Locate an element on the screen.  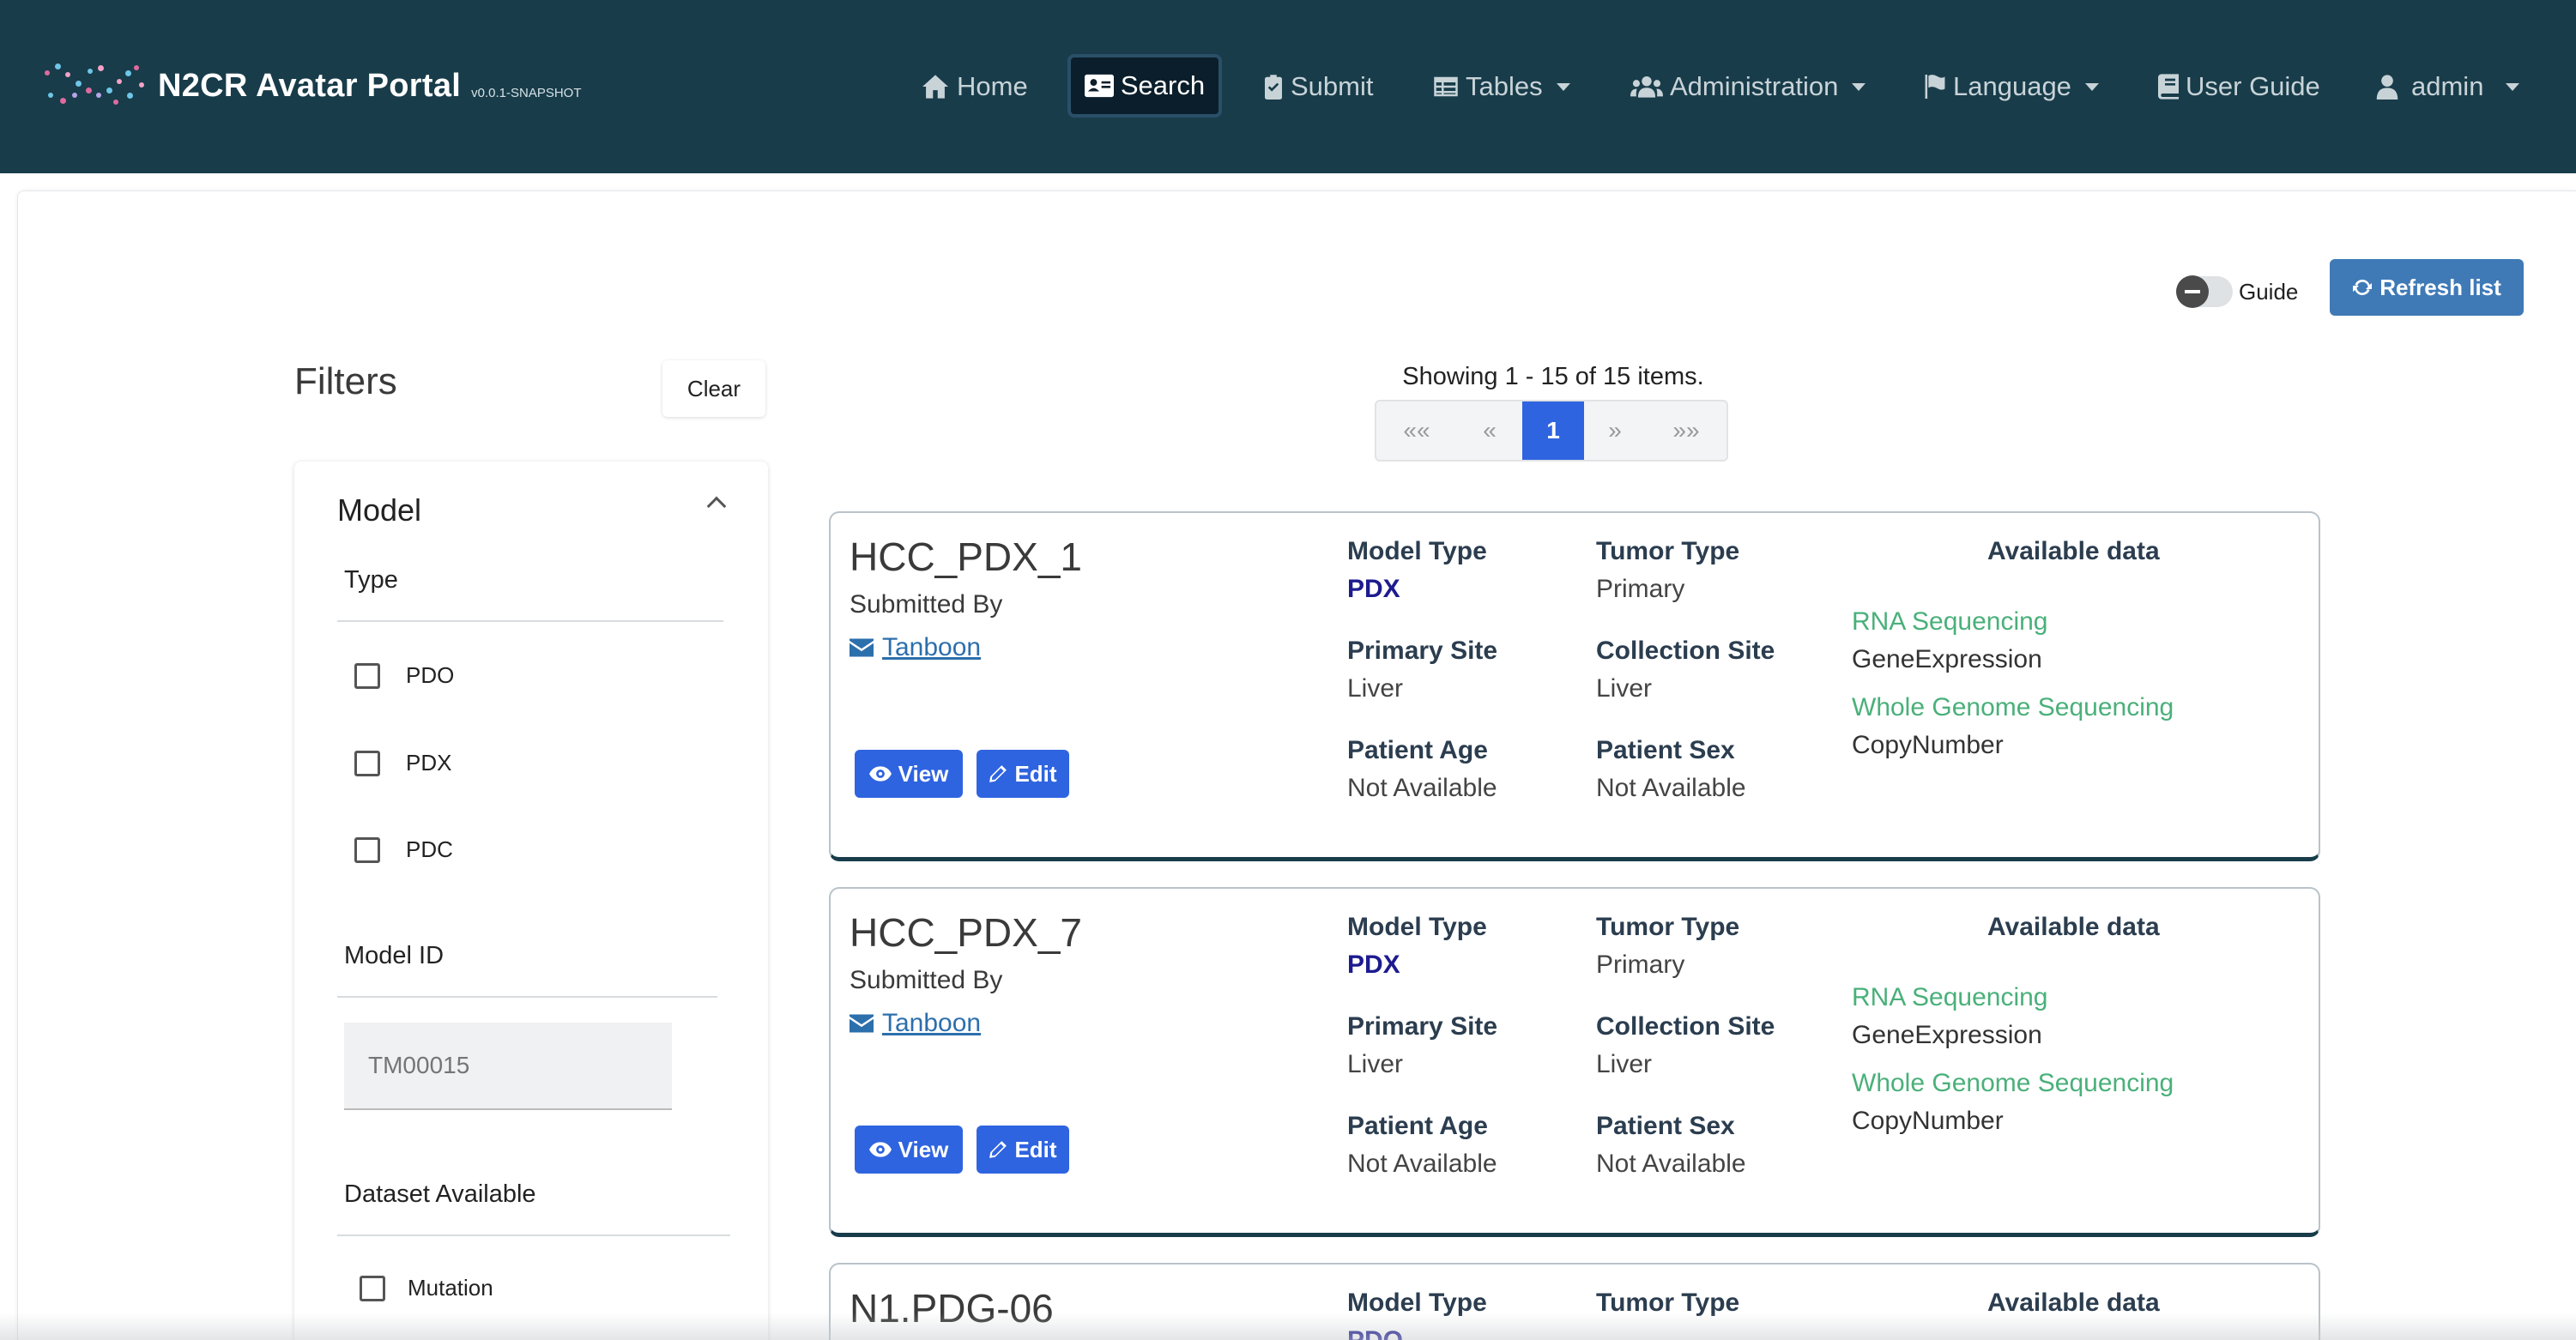
dataset-available-label: Dataset Available is located at coordinates (440, 1194).